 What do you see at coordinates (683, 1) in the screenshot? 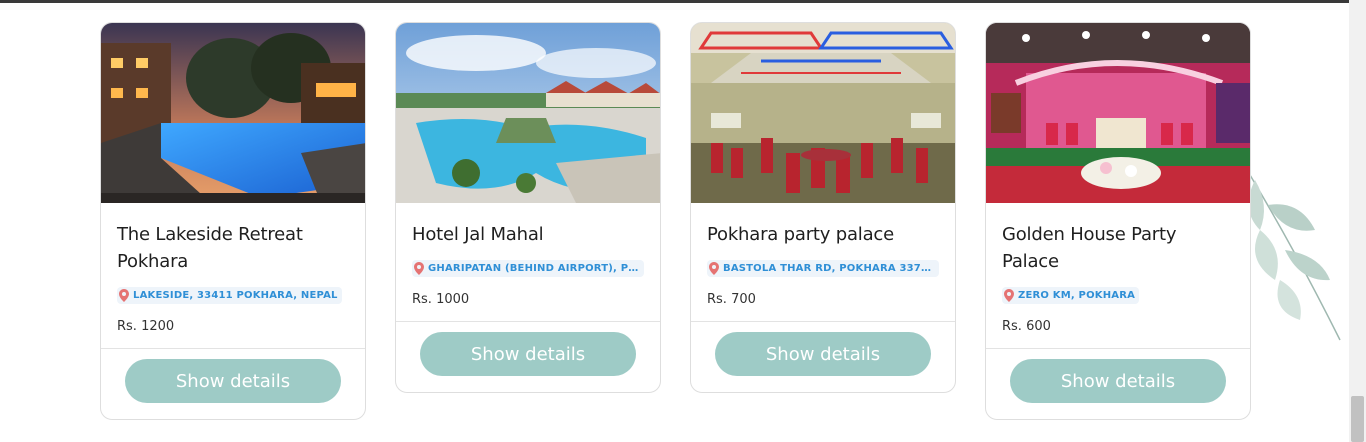
I see `top-border` at bounding box center [683, 1].